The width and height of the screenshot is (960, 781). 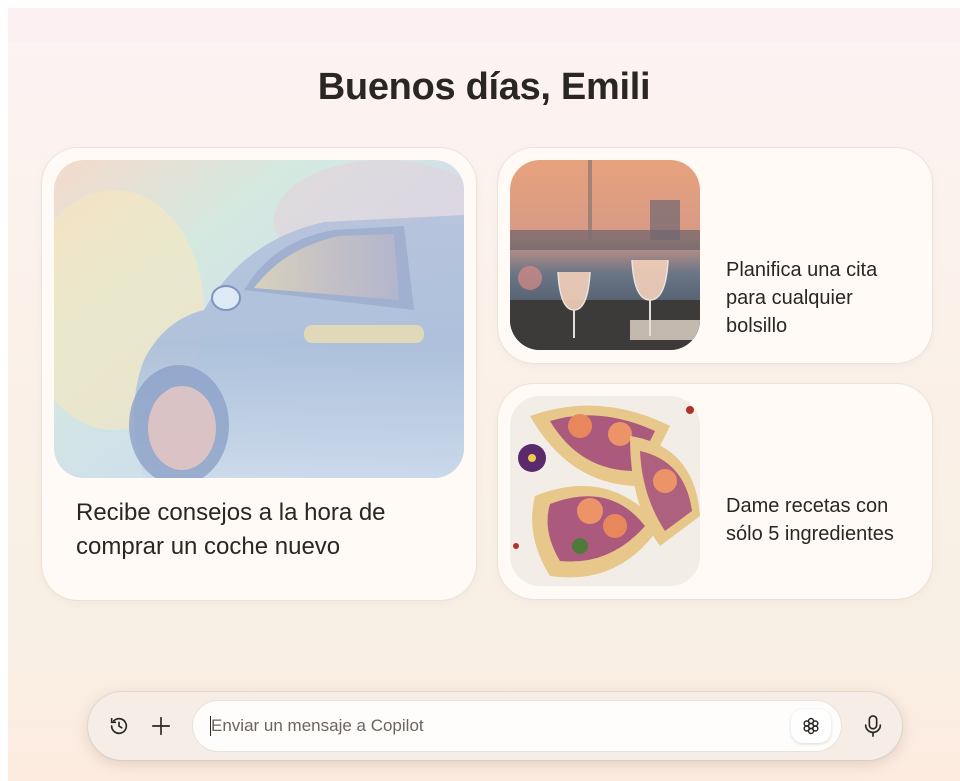 I want to click on smart-mode-icon, so click(x=811, y=726).